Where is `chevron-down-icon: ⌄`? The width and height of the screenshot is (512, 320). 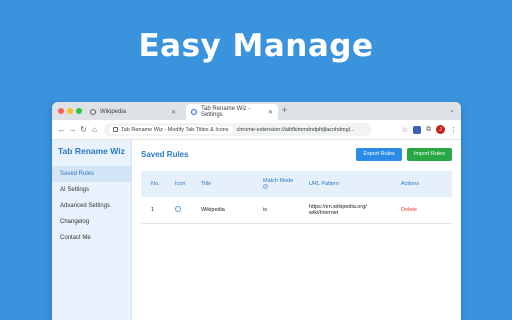
chevron-down-icon: ⌄ is located at coordinates (452, 110).